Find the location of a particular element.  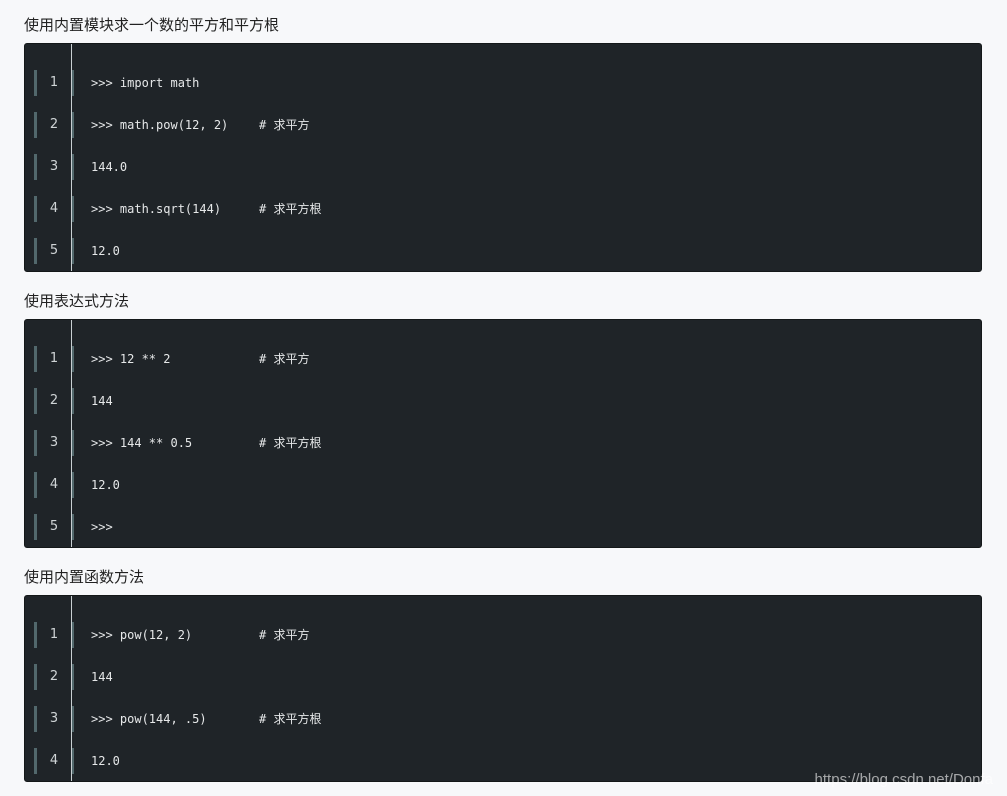

code-line: 1 >>> 12 ** 2 # 求平方 is located at coordinates (503, 359).